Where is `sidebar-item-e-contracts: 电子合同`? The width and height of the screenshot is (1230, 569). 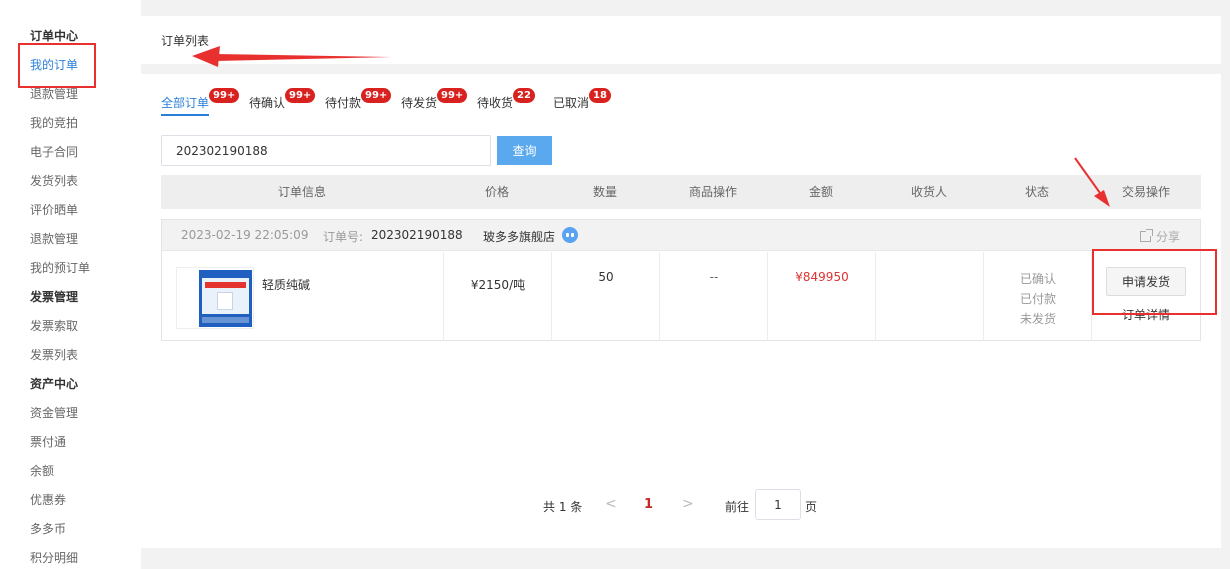
sidebar-item-e-contracts: 电子合同 is located at coordinates (54, 152).